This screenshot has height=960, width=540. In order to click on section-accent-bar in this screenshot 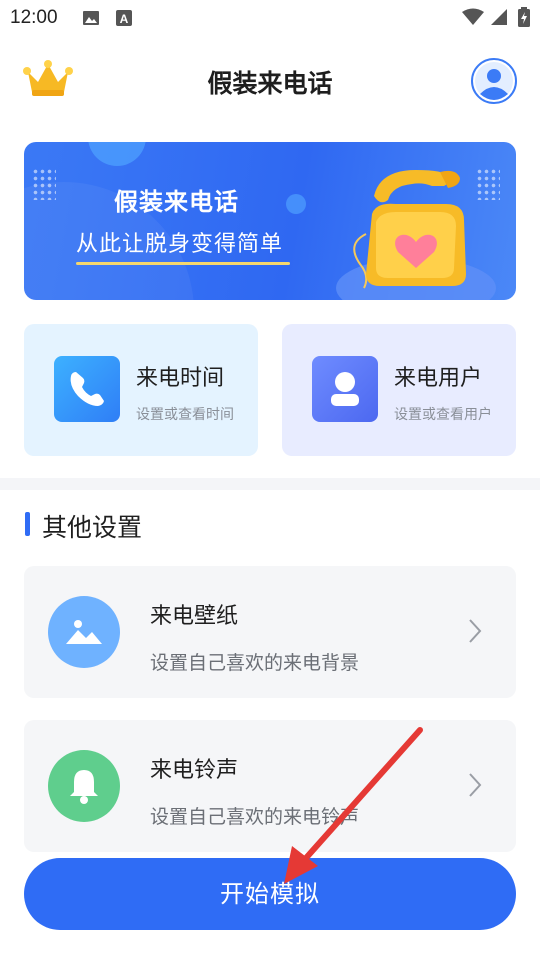, I will do `click(27, 524)`.